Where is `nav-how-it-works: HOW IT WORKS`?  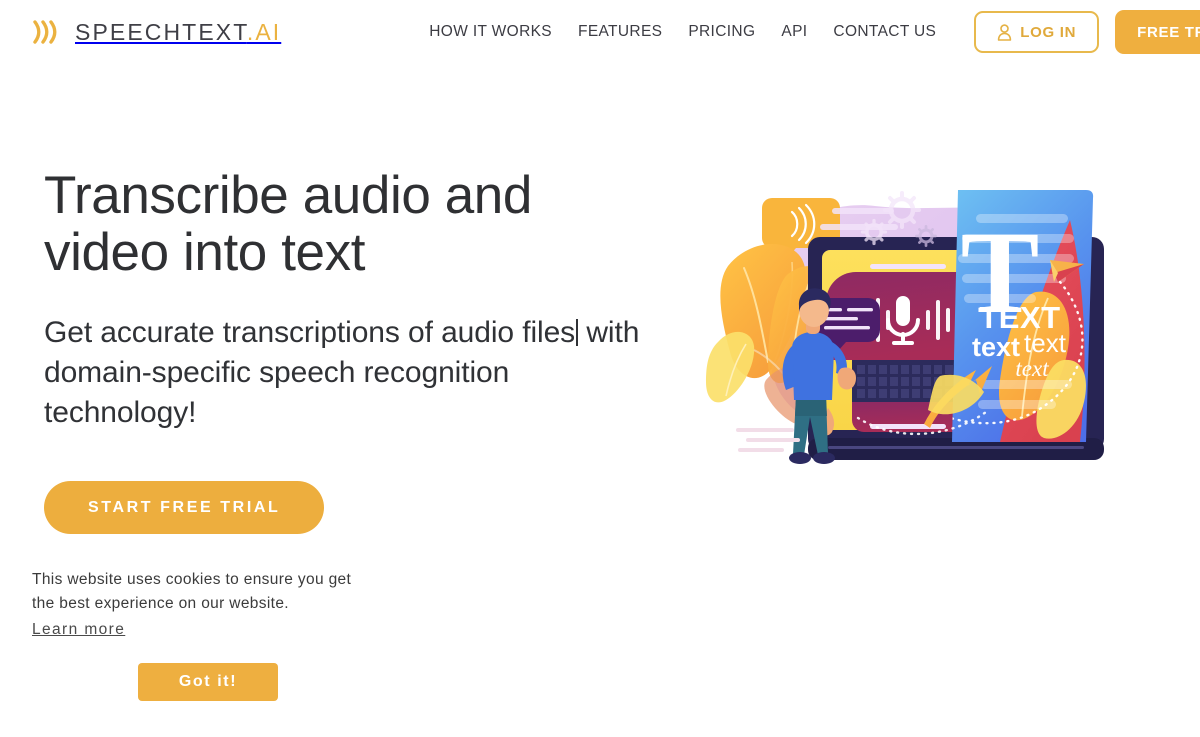
nav-how-it-works: HOW IT WORKS is located at coordinates (490, 32).